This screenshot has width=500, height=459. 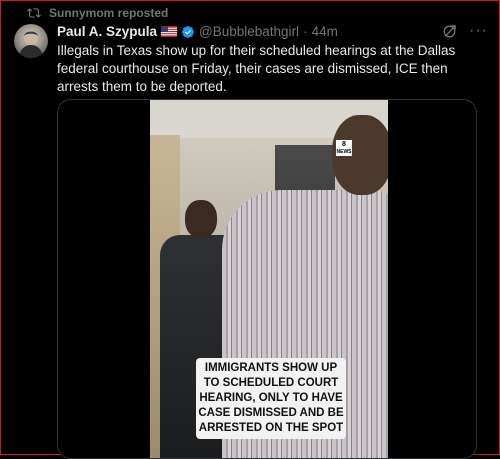 I want to click on display-name: Paul A. Szypula, so click(x=107, y=31).